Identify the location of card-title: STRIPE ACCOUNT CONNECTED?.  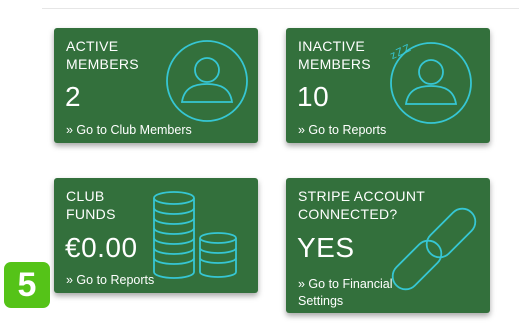
(362, 205).